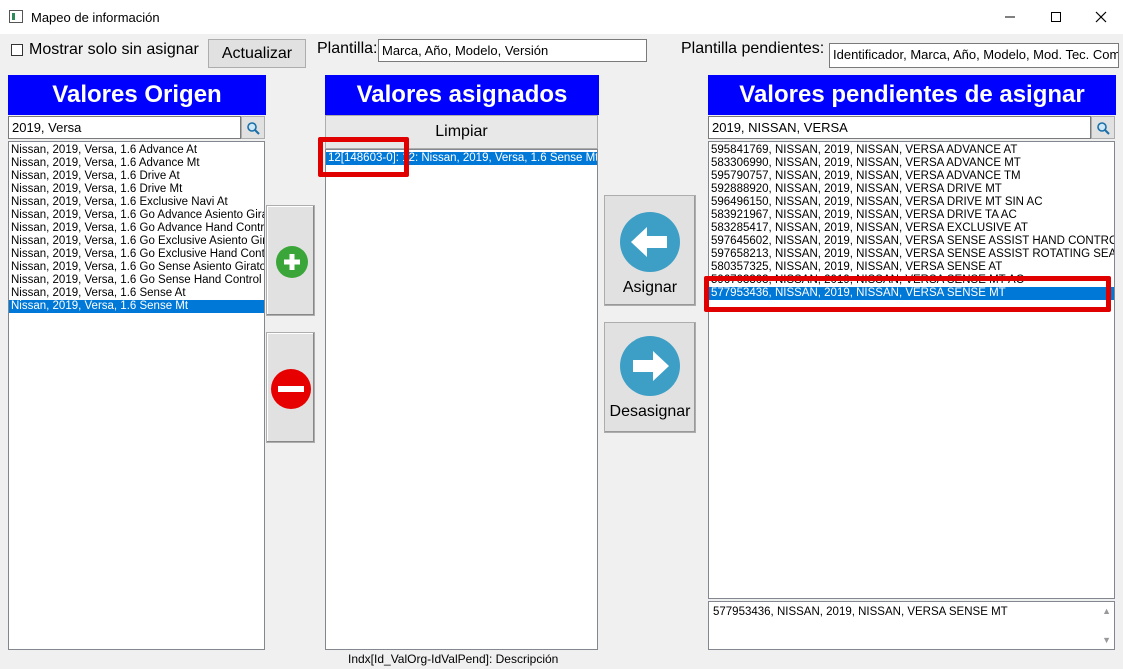 This screenshot has width=1123, height=669. I want to click on maximize-icon, so click(1056, 17).